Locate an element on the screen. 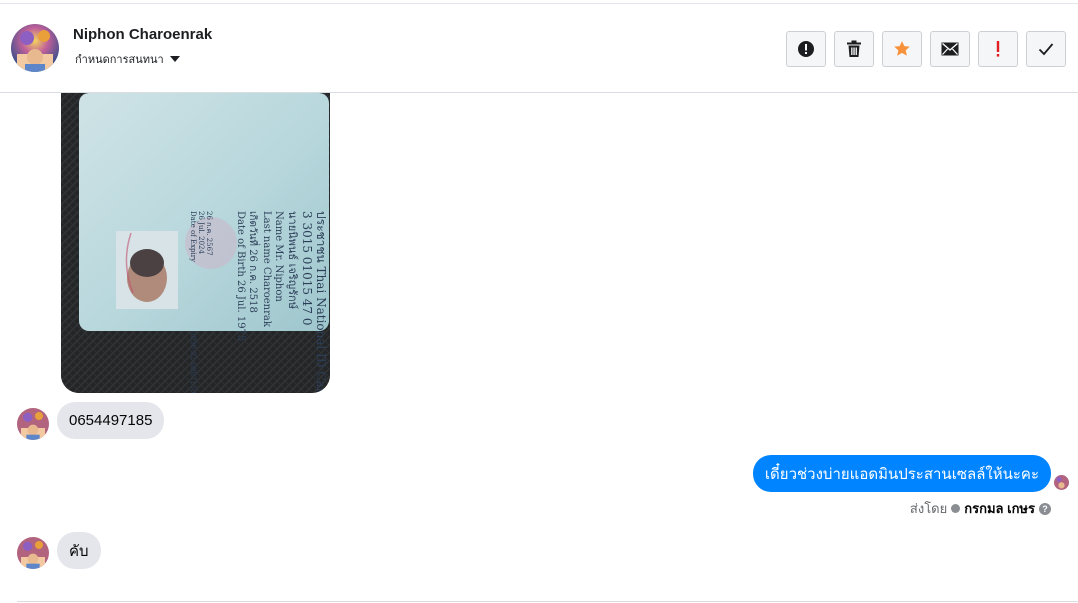  verified-icon is located at coordinates (956, 508).